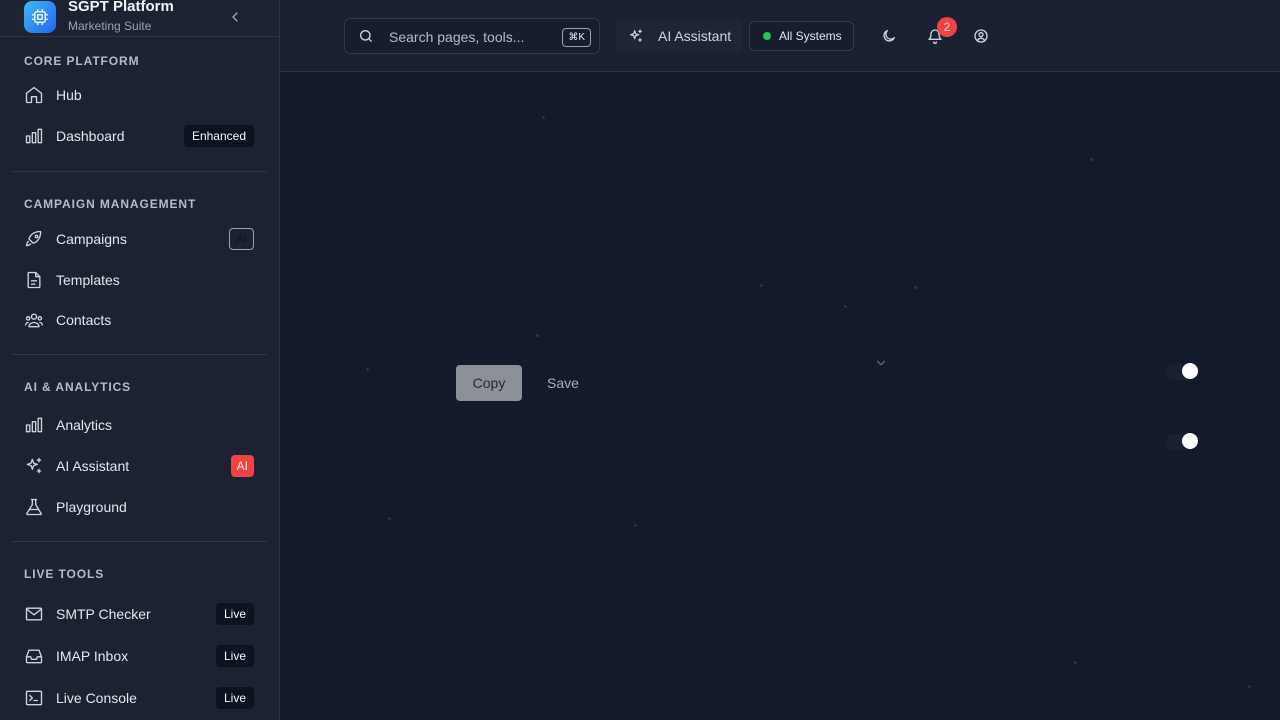 This screenshot has width=1280, height=720. Describe the element at coordinates (695, 36) in the screenshot. I see `ai-assistant-label: AI Assistant` at that location.